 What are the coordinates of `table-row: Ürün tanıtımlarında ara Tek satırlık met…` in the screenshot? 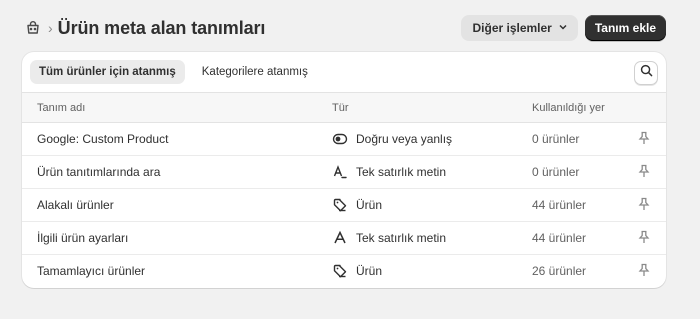 It's located at (344, 172).